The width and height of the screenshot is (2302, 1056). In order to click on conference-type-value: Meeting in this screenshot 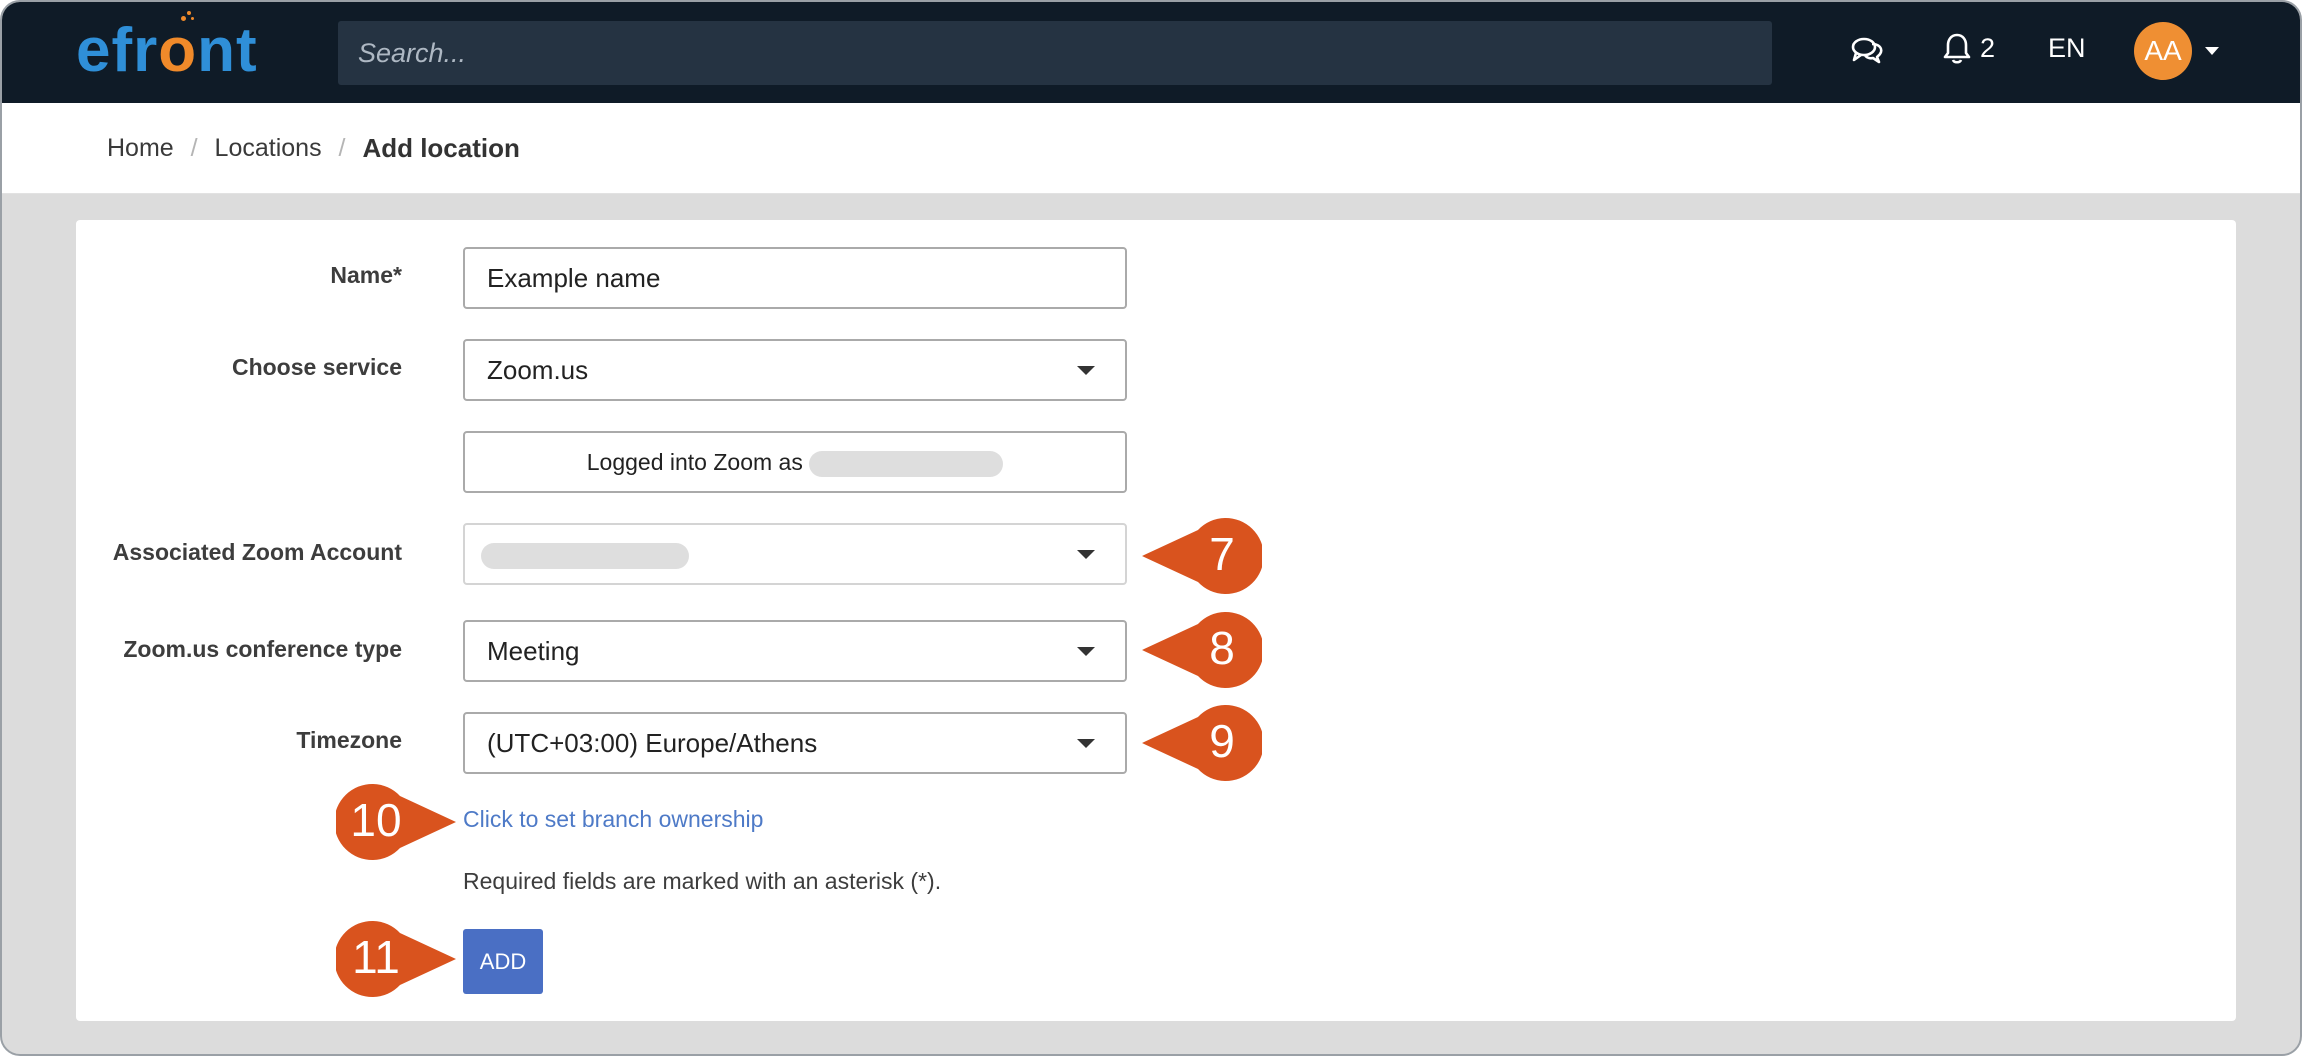, I will do `click(533, 651)`.